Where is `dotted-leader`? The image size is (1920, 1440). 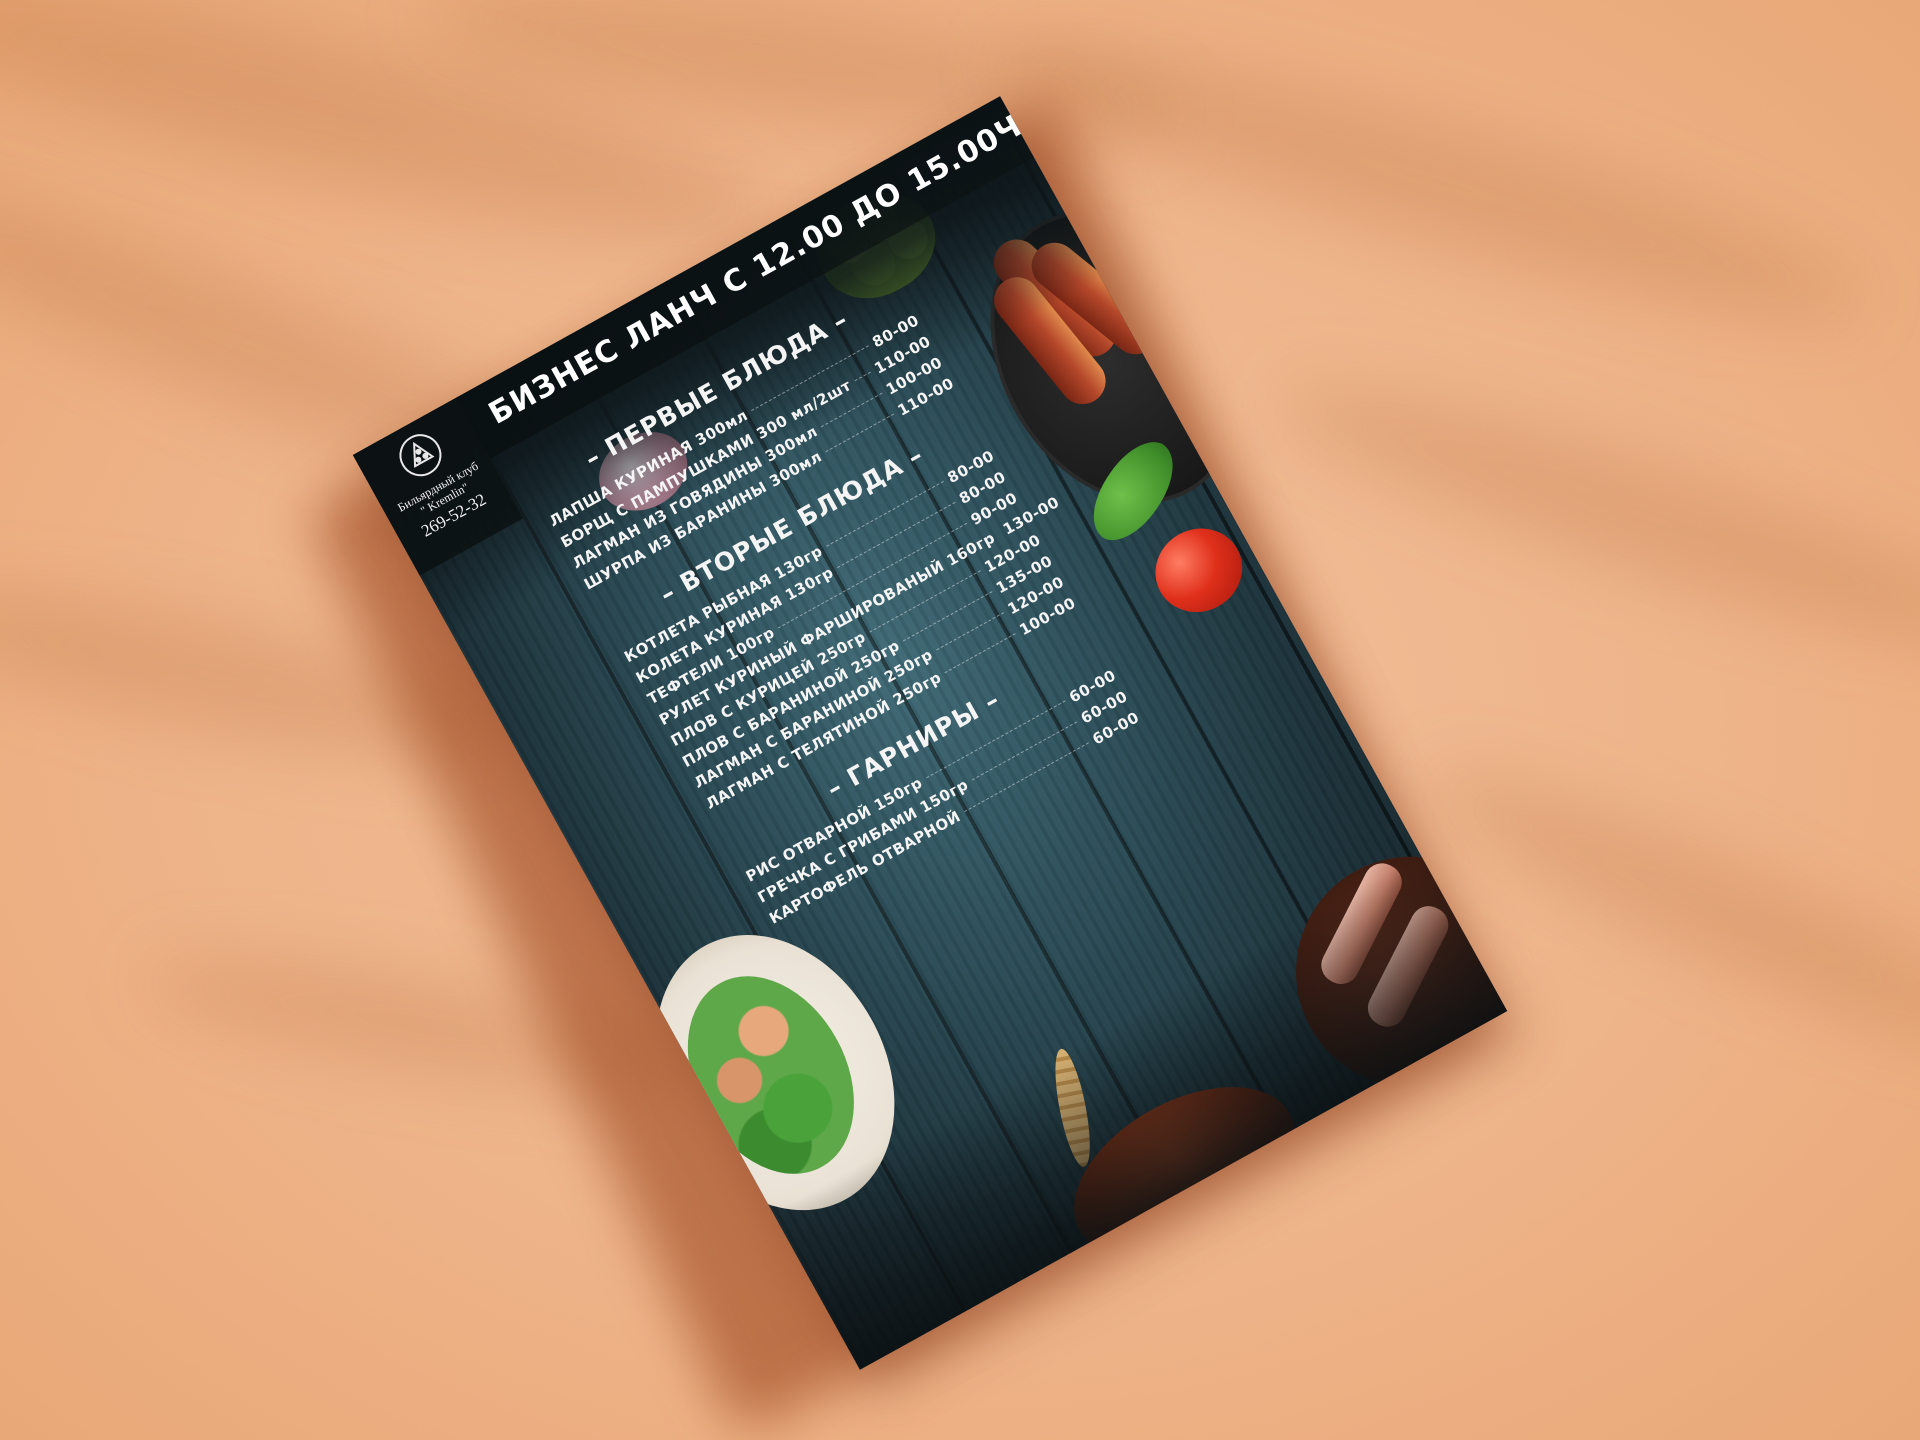 dotted-leader is located at coordinates (862, 376).